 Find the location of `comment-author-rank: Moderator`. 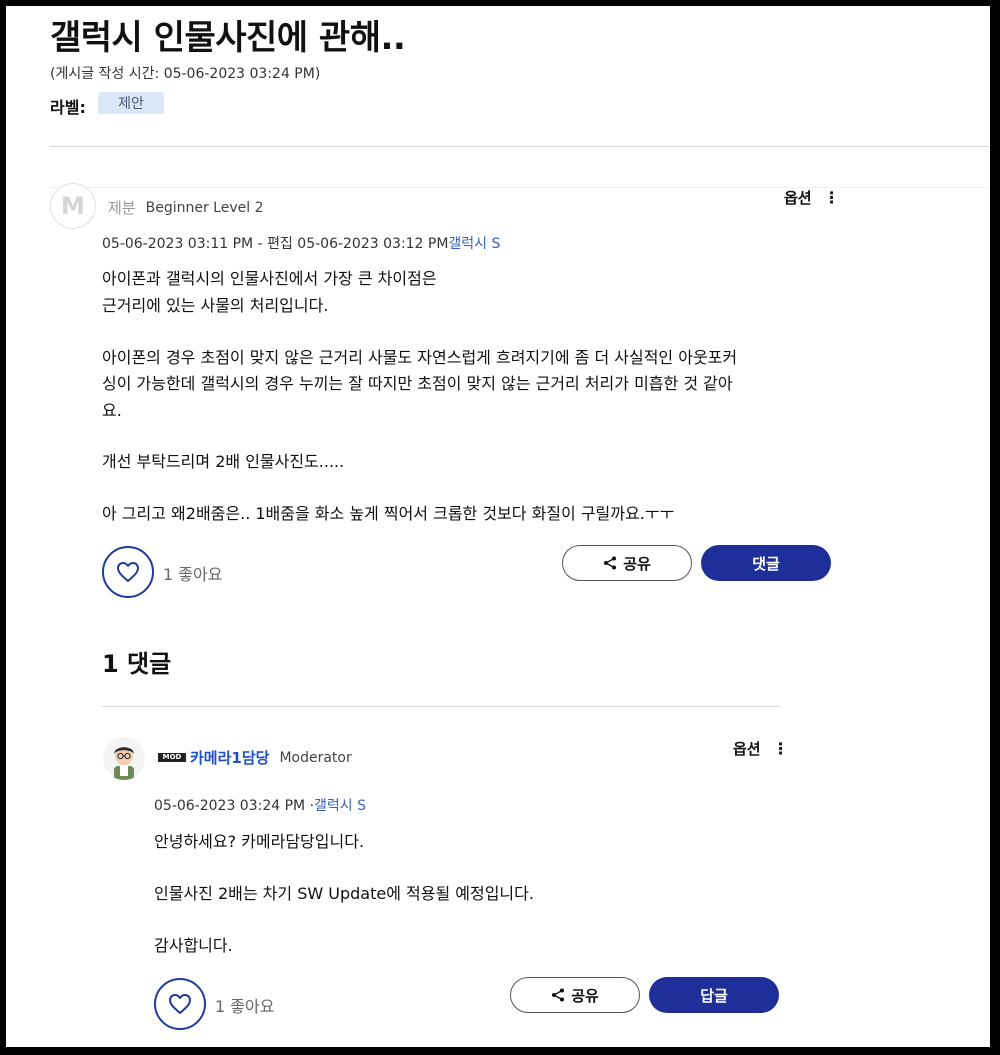

comment-author-rank: Moderator is located at coordinates (315, 757).